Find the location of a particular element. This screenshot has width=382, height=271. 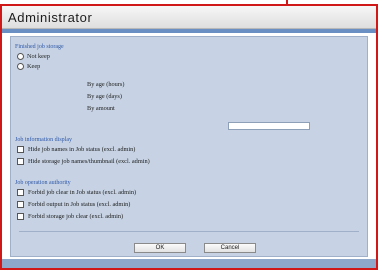

radio-not-keep: Not keep is located at coordinates (33, 56).